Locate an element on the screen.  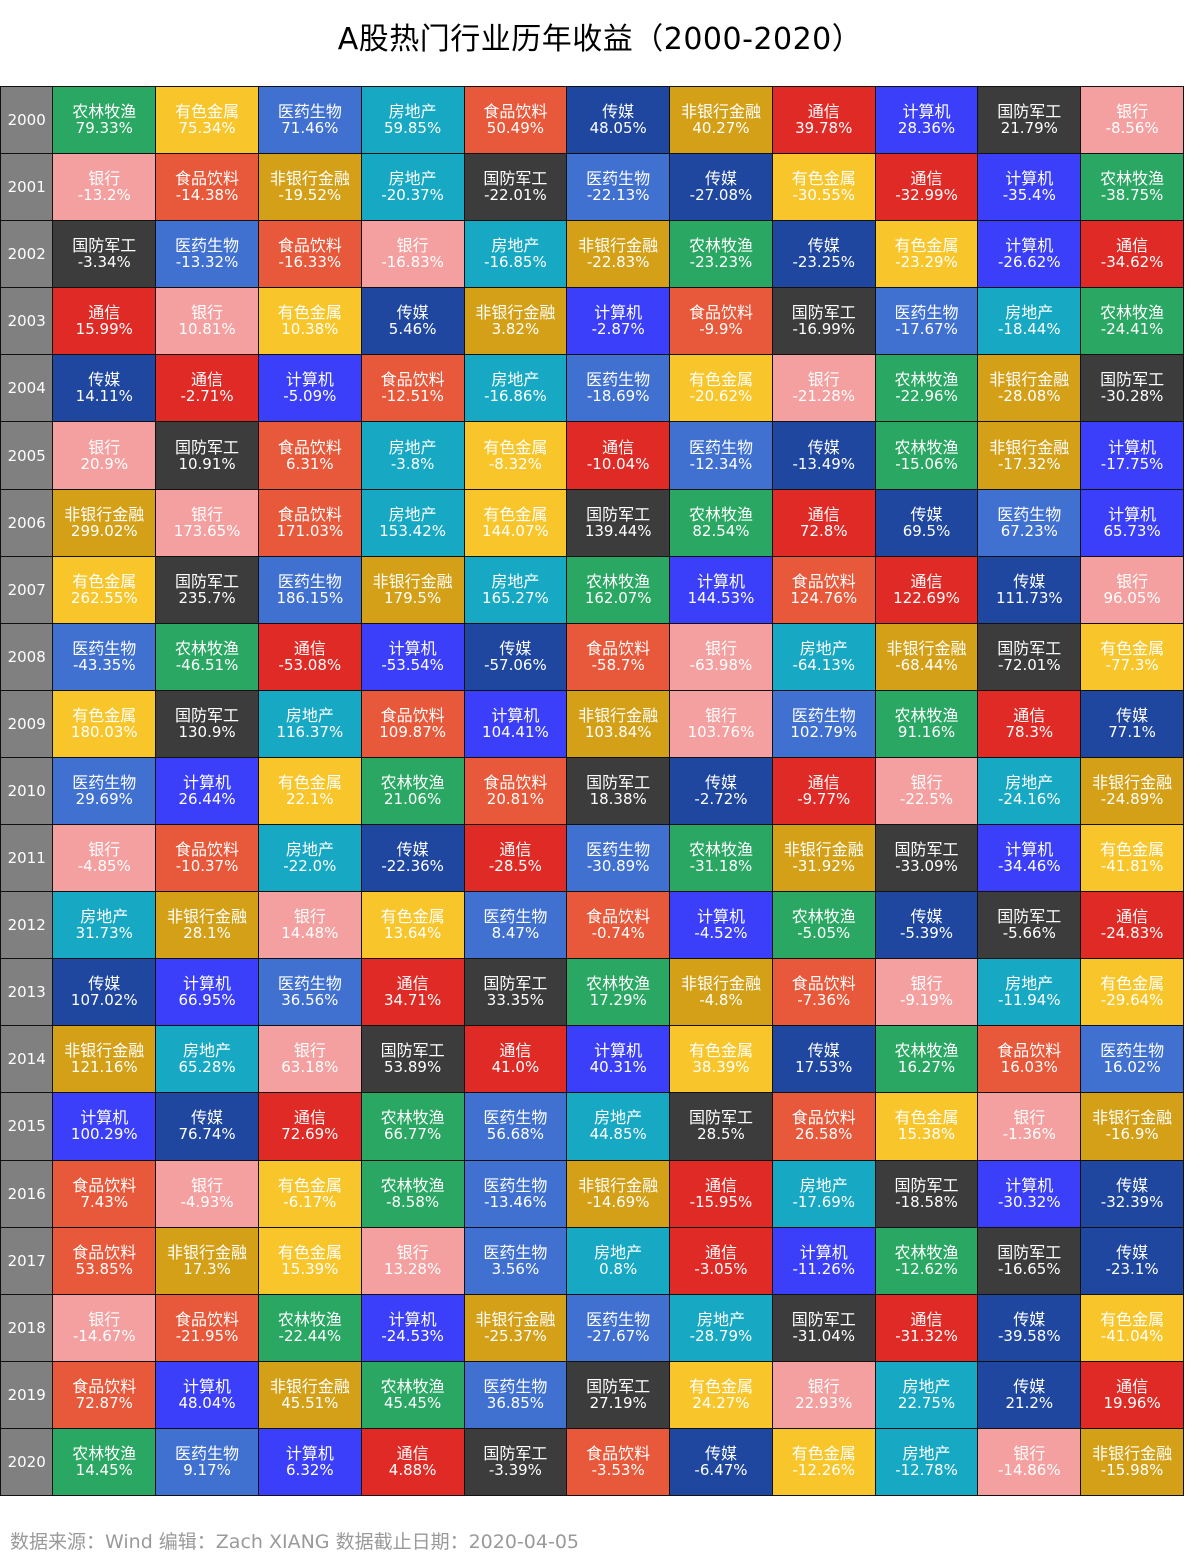
sector-return: 235.7% is located at coordinates (207, 597).